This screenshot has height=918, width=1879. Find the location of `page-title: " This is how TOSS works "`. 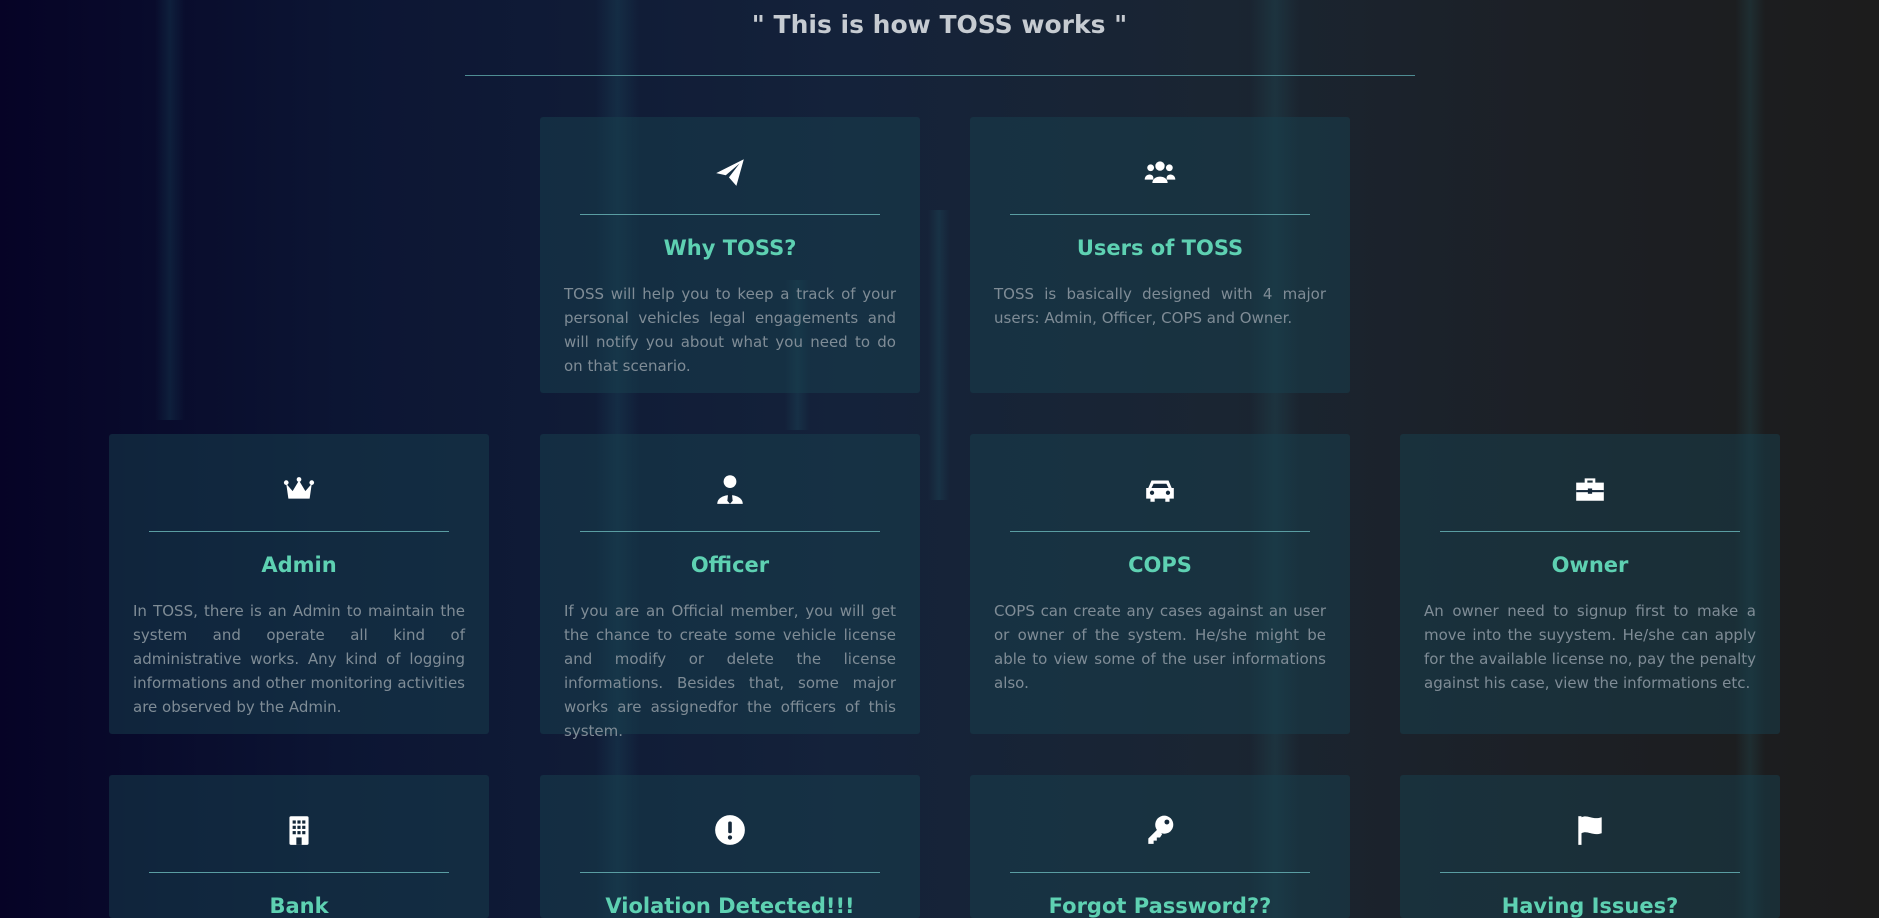

page-title: " This is how TOSS works " is located at coordinates (939, 24).